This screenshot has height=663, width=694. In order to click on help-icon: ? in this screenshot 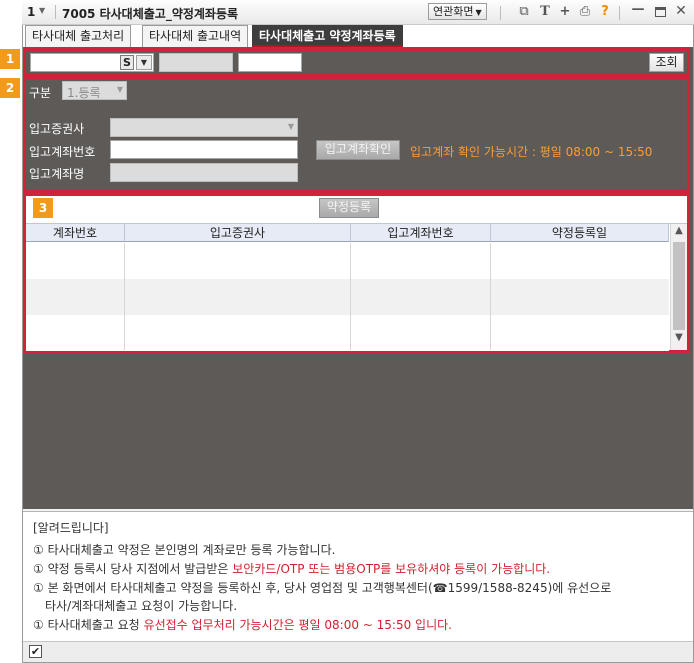, I will do `click(605, 12)`.